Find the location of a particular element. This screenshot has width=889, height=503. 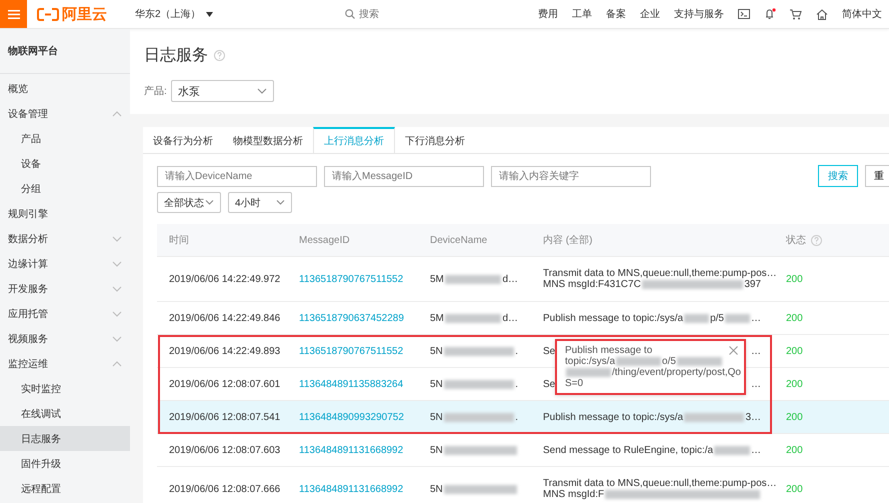

language-selector: 简体中文 is located at coordinates (862, 14).